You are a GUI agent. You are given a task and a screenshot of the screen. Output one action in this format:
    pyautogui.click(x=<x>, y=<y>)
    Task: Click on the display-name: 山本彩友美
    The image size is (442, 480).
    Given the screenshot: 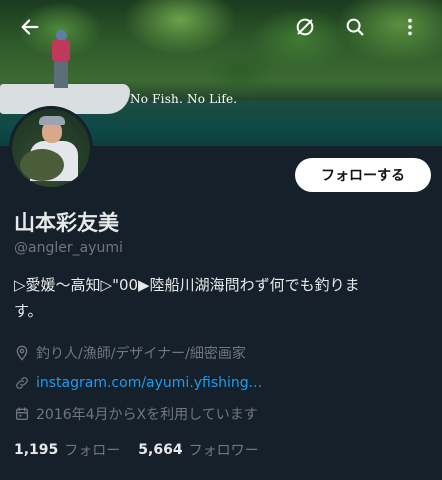 What is the action you would take?
    pyautogui.click(x=66, y=223)
    